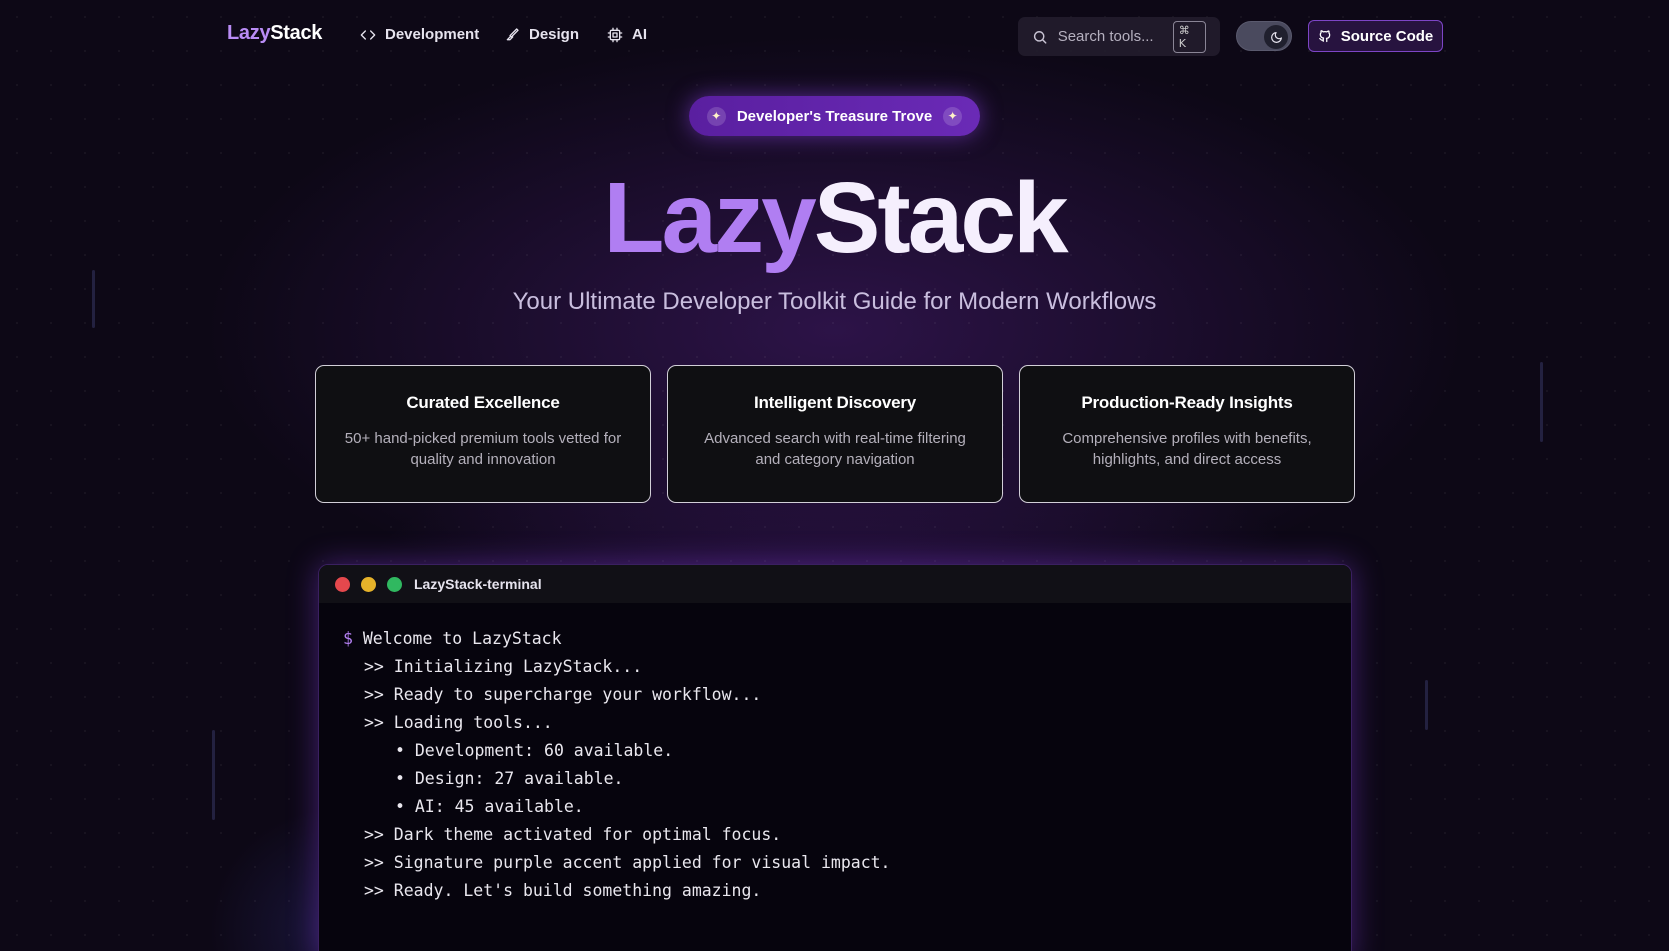  I want to click on terminal-prompt: $, so click(348, 638).